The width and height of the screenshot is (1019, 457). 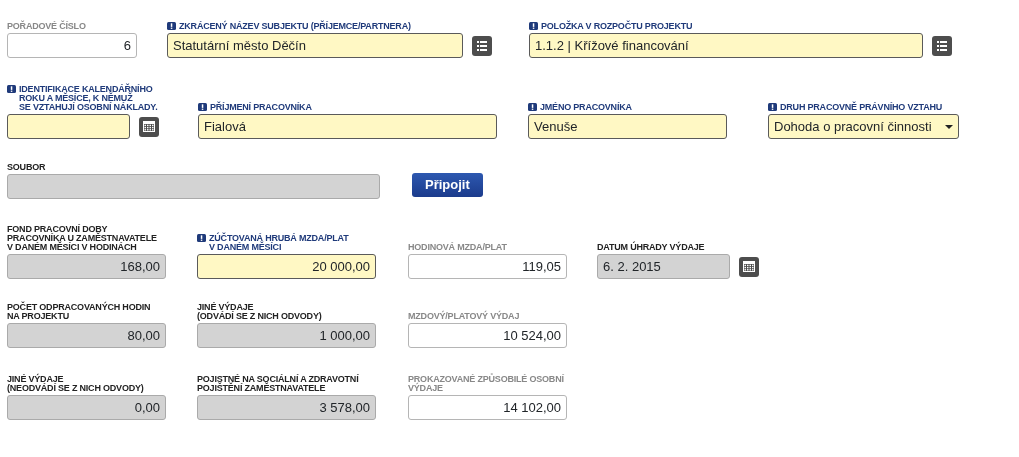 I want to click on attach-button: Připojit, so click(x=447, y=185).